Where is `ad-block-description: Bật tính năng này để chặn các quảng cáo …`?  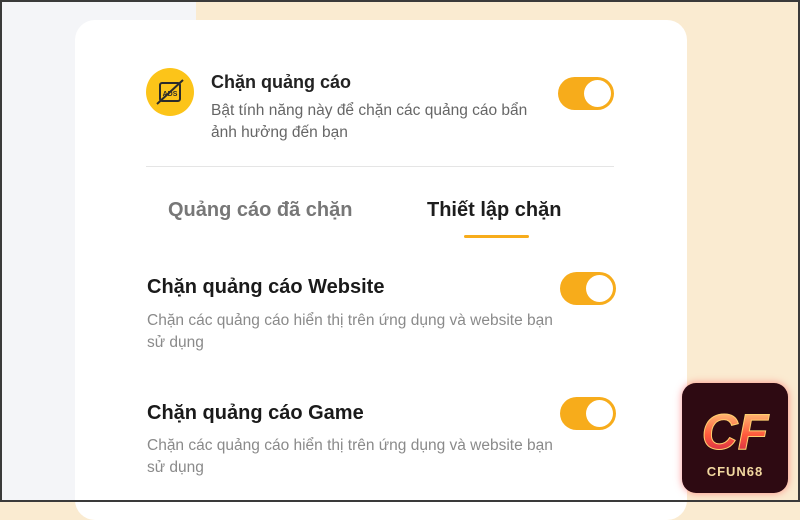
ad-block-description: Bật tính năng này để chặn các quảng cáo … is located at coordinates (369, 121).